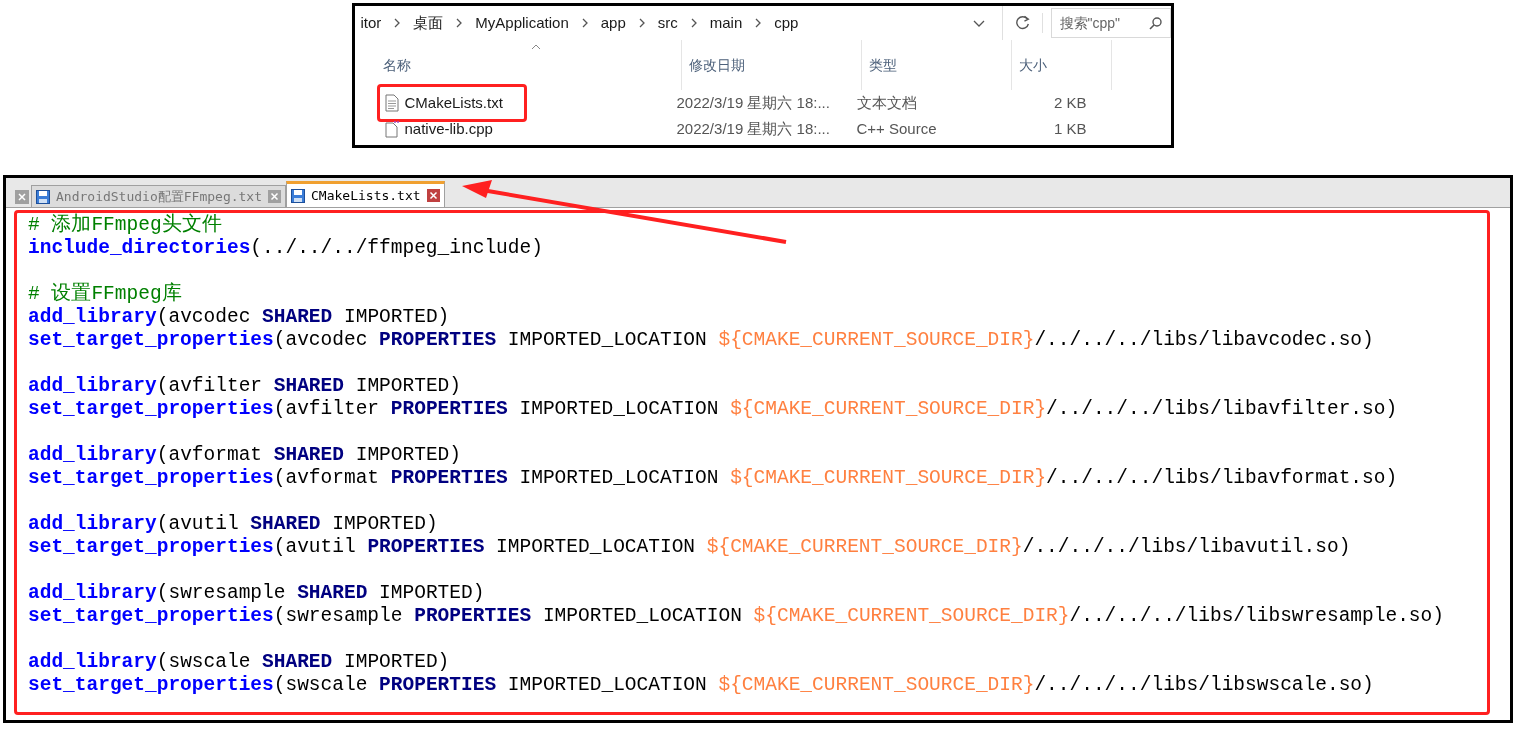 Image resolution: width=1518 pixels, height=731 pixels. I want to click on code-line: add_library(avcodec SHARED IMPORTED), so click(239, 317).